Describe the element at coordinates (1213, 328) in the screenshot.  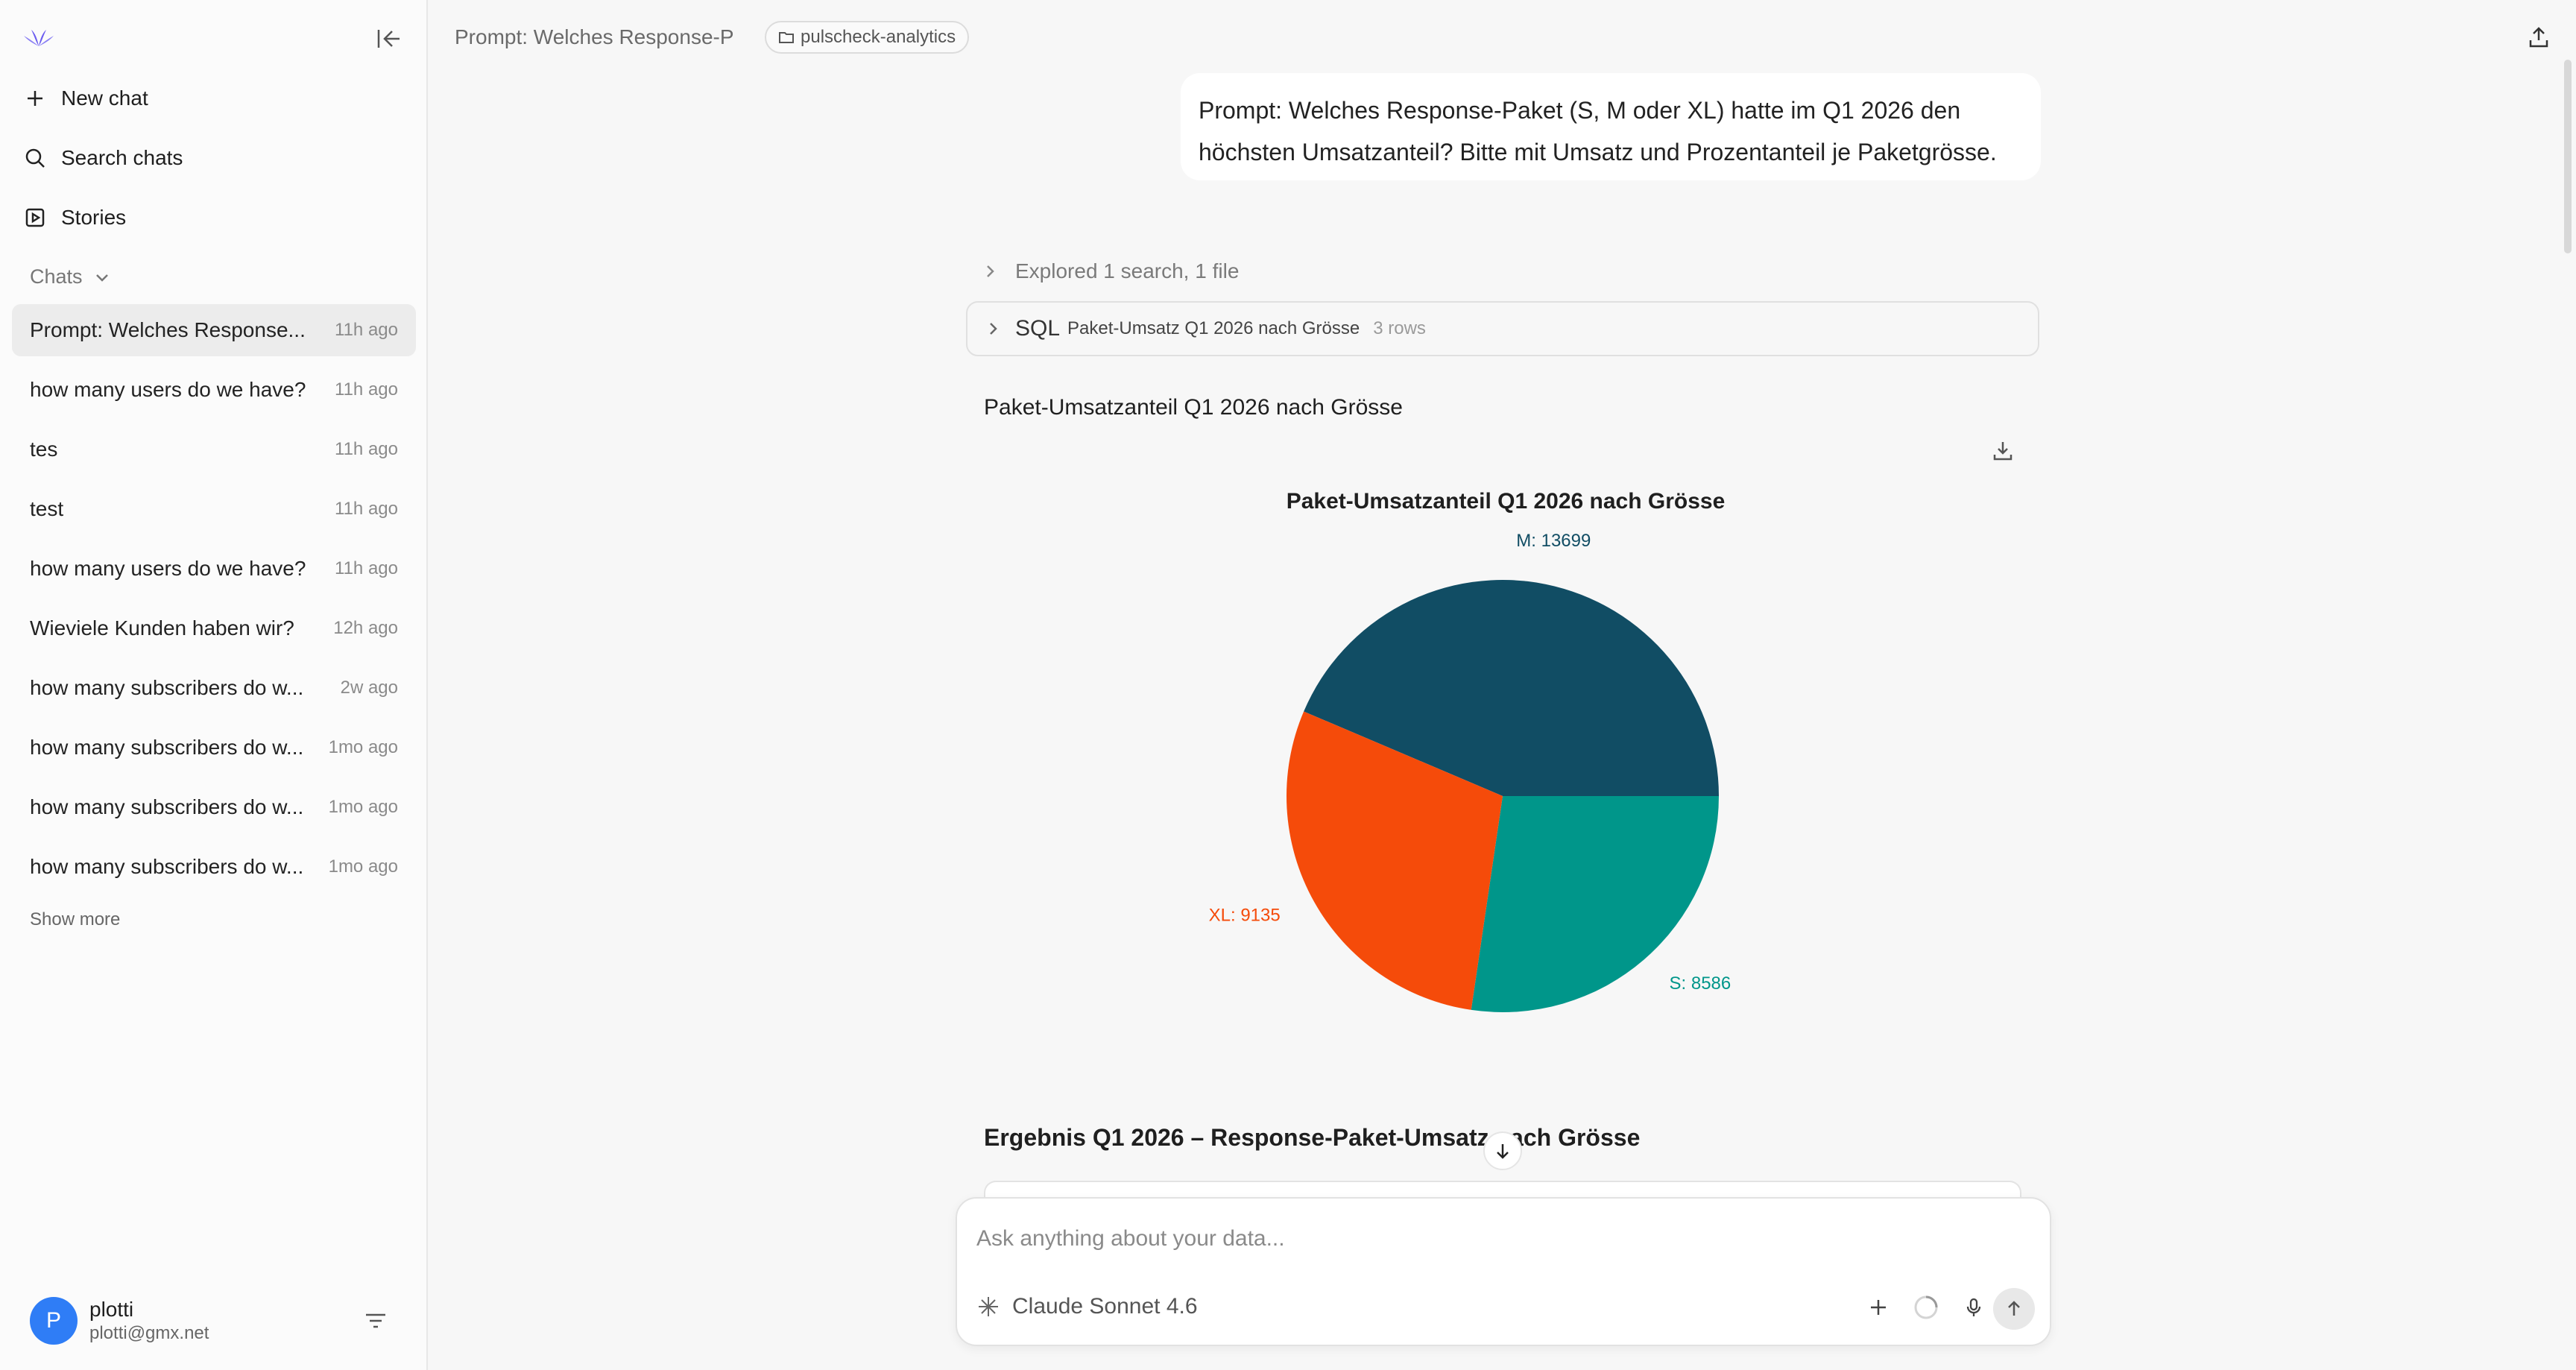
I see `sql-title: Paket-Umsatz Q1 2026 nach Grösse` at that location.